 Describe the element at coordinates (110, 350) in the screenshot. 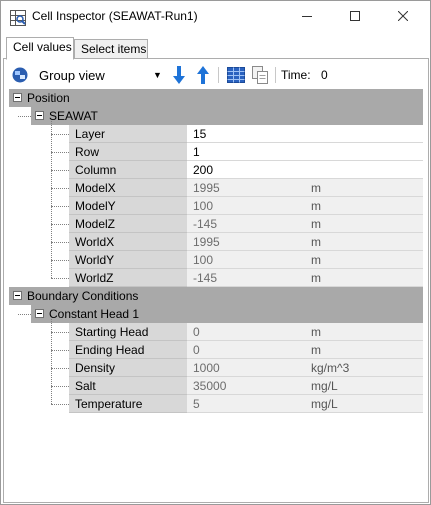

I see `property-name: Ending Head` at that location.